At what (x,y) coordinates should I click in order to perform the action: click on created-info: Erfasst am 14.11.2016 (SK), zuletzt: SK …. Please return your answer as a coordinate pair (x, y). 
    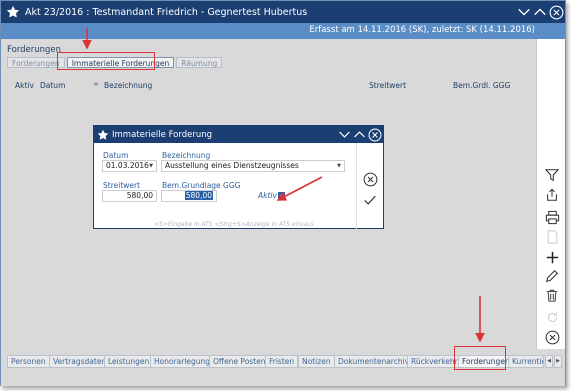
    Looking at the image, I should click on (422, 30).